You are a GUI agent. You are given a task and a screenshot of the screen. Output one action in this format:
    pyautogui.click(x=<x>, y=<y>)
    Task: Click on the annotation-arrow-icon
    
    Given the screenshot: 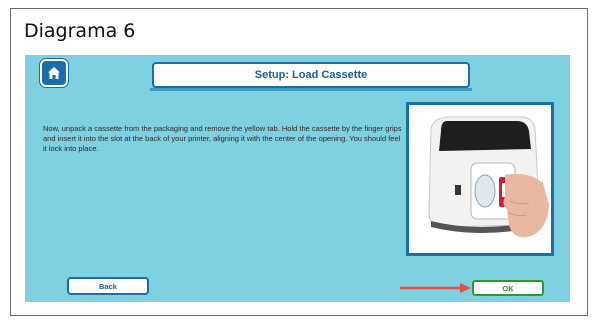 What is the action you would take?
    pyautogui.click(x=435, y=288)
    